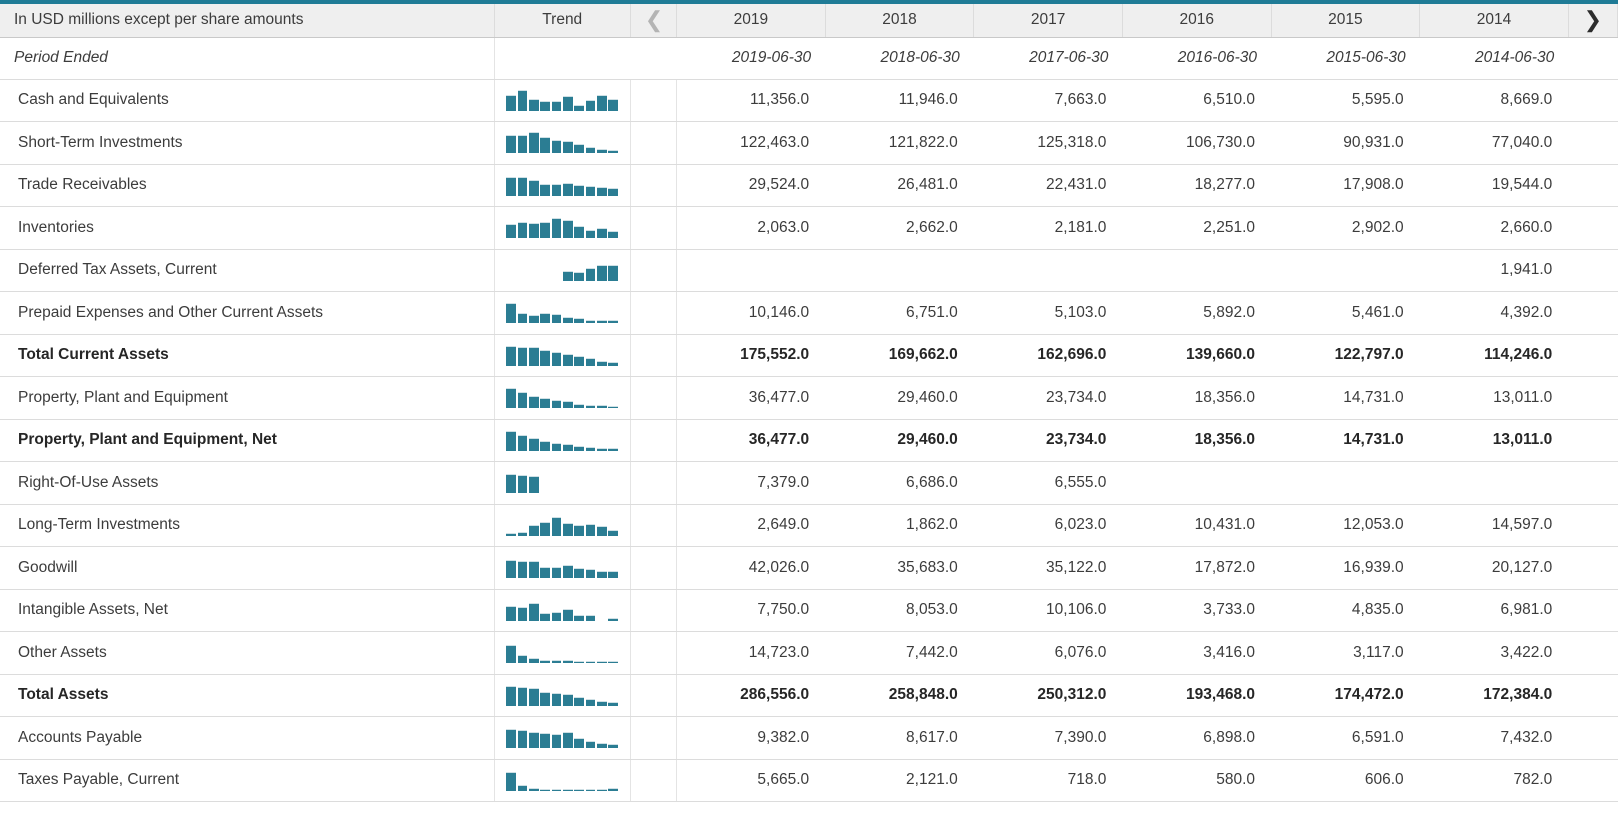  Describe the element at coordinates (247, 525) in the screenshot. I see `row-label: Long-Term Investments` at that location.